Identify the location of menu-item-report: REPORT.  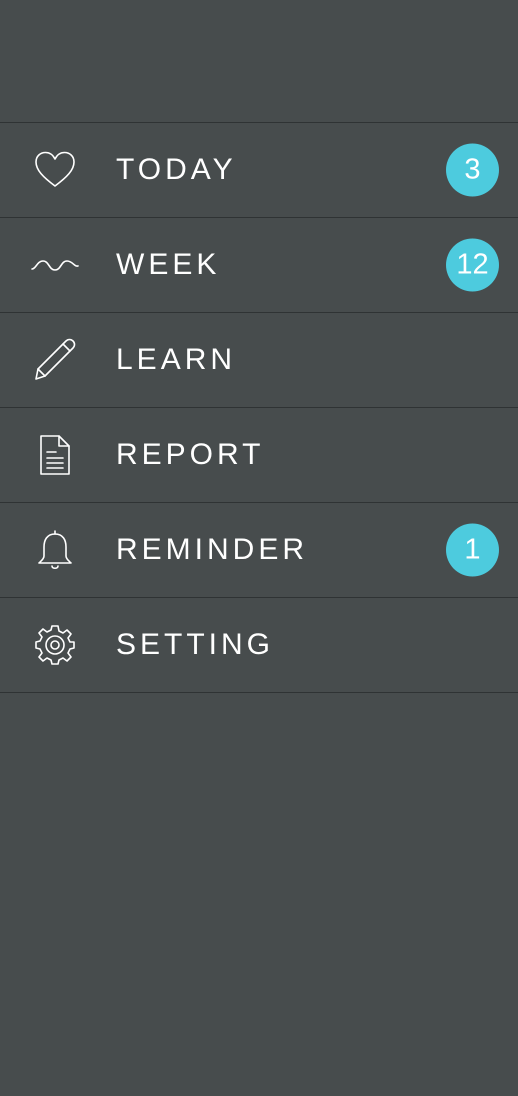
(259, 454).